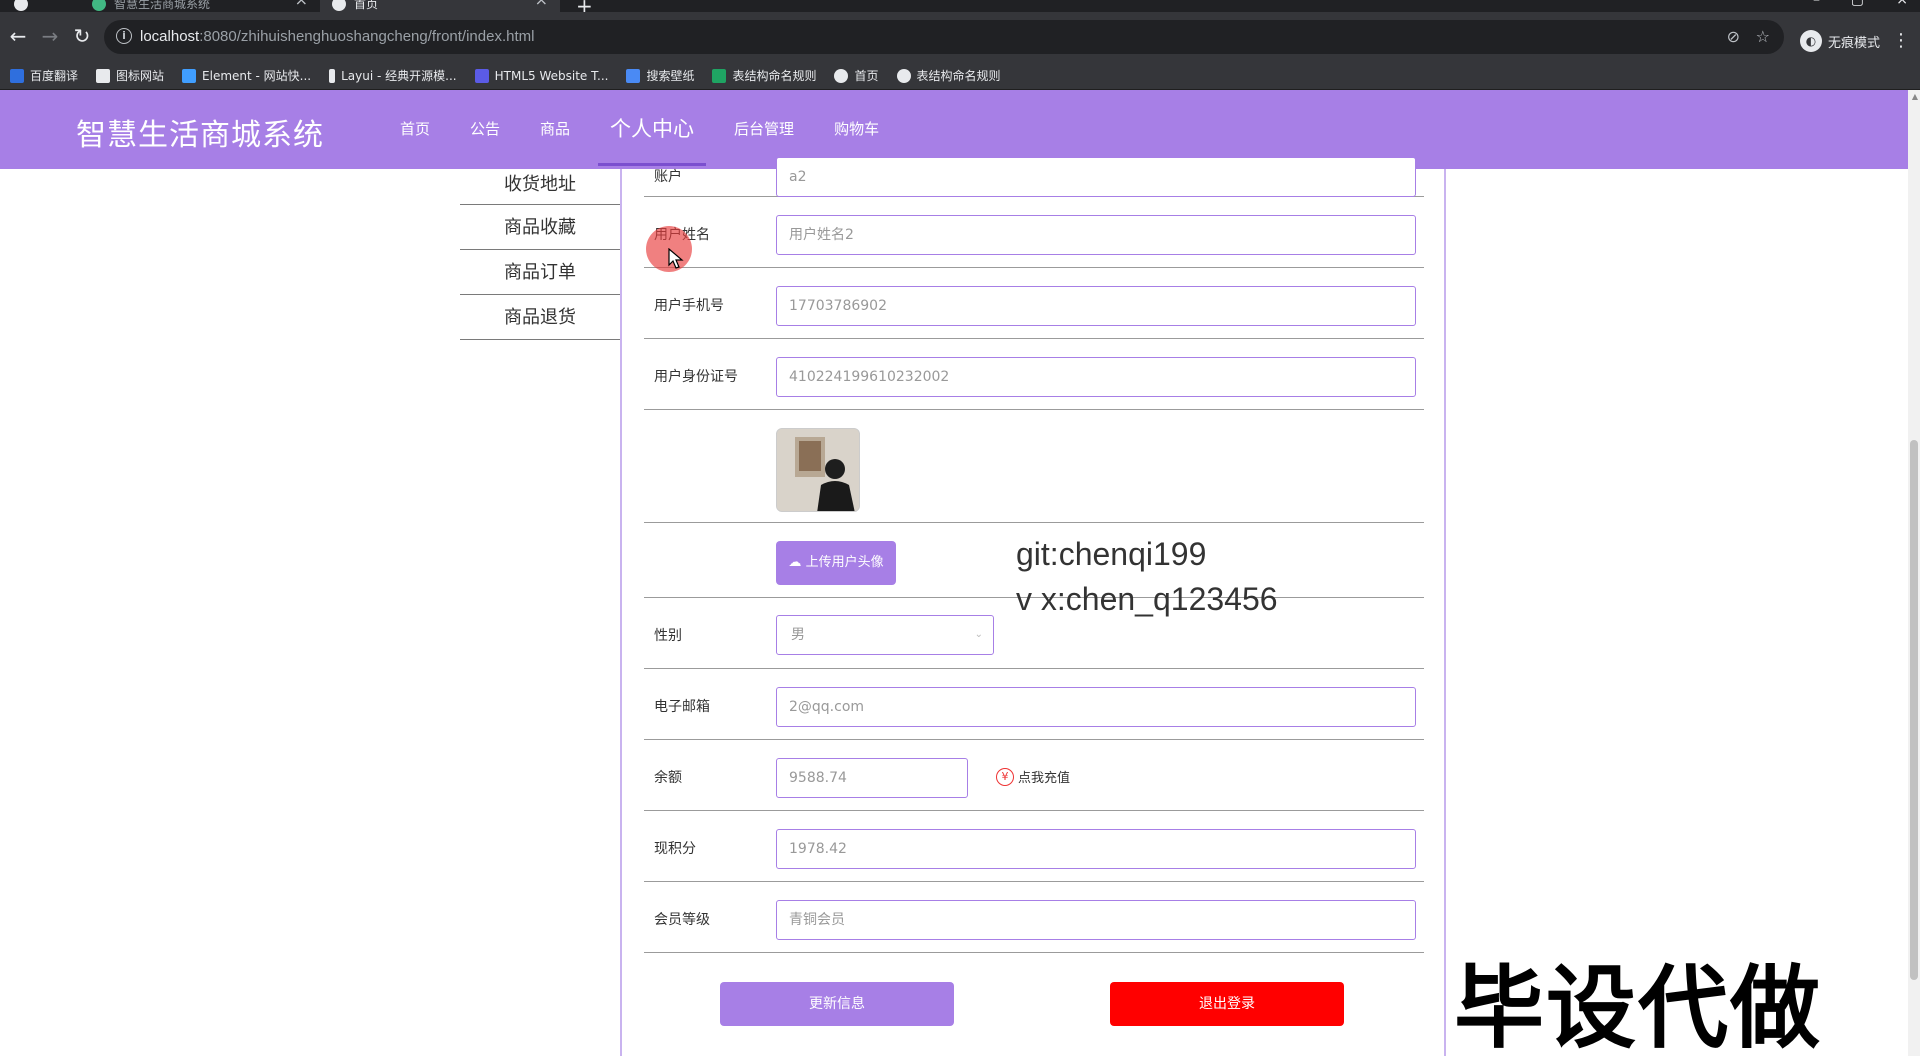  I want to click on account-label: 账户, so click(668, 177).